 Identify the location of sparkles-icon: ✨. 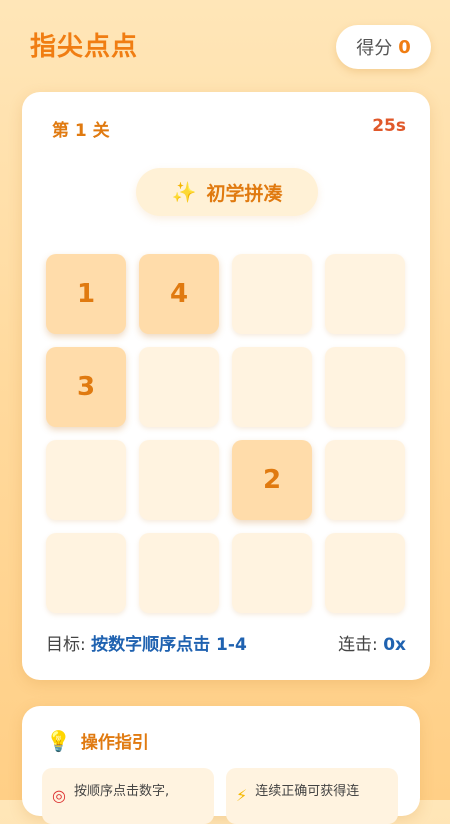
(184, 192).